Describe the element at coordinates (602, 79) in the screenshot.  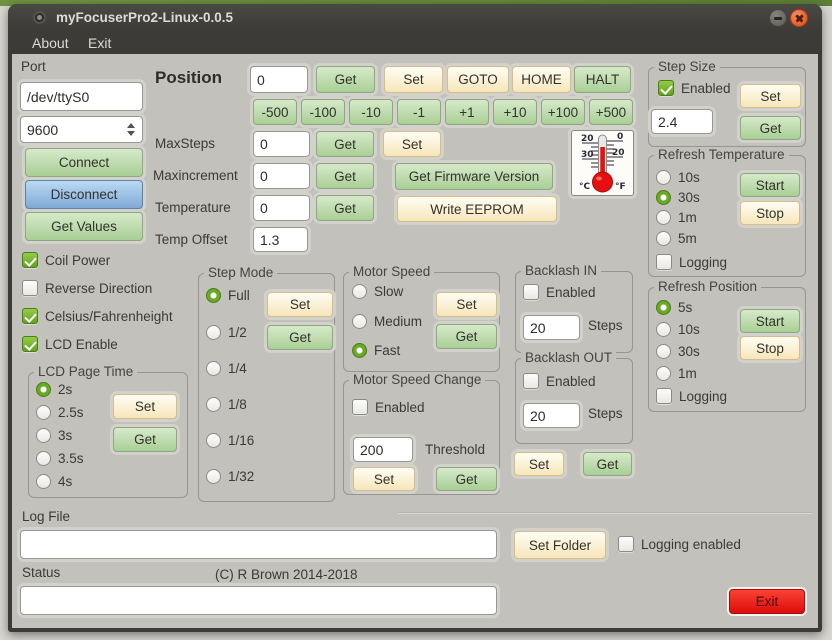
I see `halt-button: HALT` at that location.